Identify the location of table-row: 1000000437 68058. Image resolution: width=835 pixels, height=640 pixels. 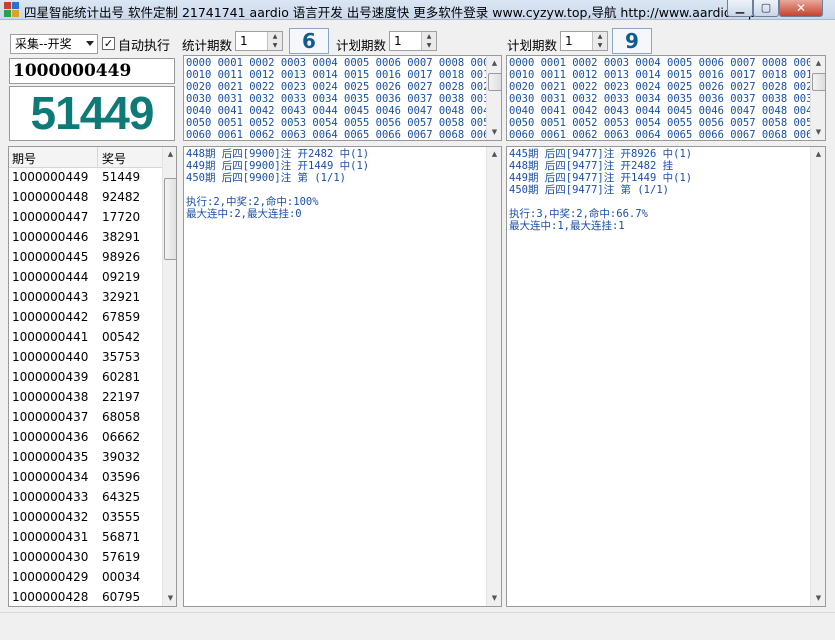
(87, 417).